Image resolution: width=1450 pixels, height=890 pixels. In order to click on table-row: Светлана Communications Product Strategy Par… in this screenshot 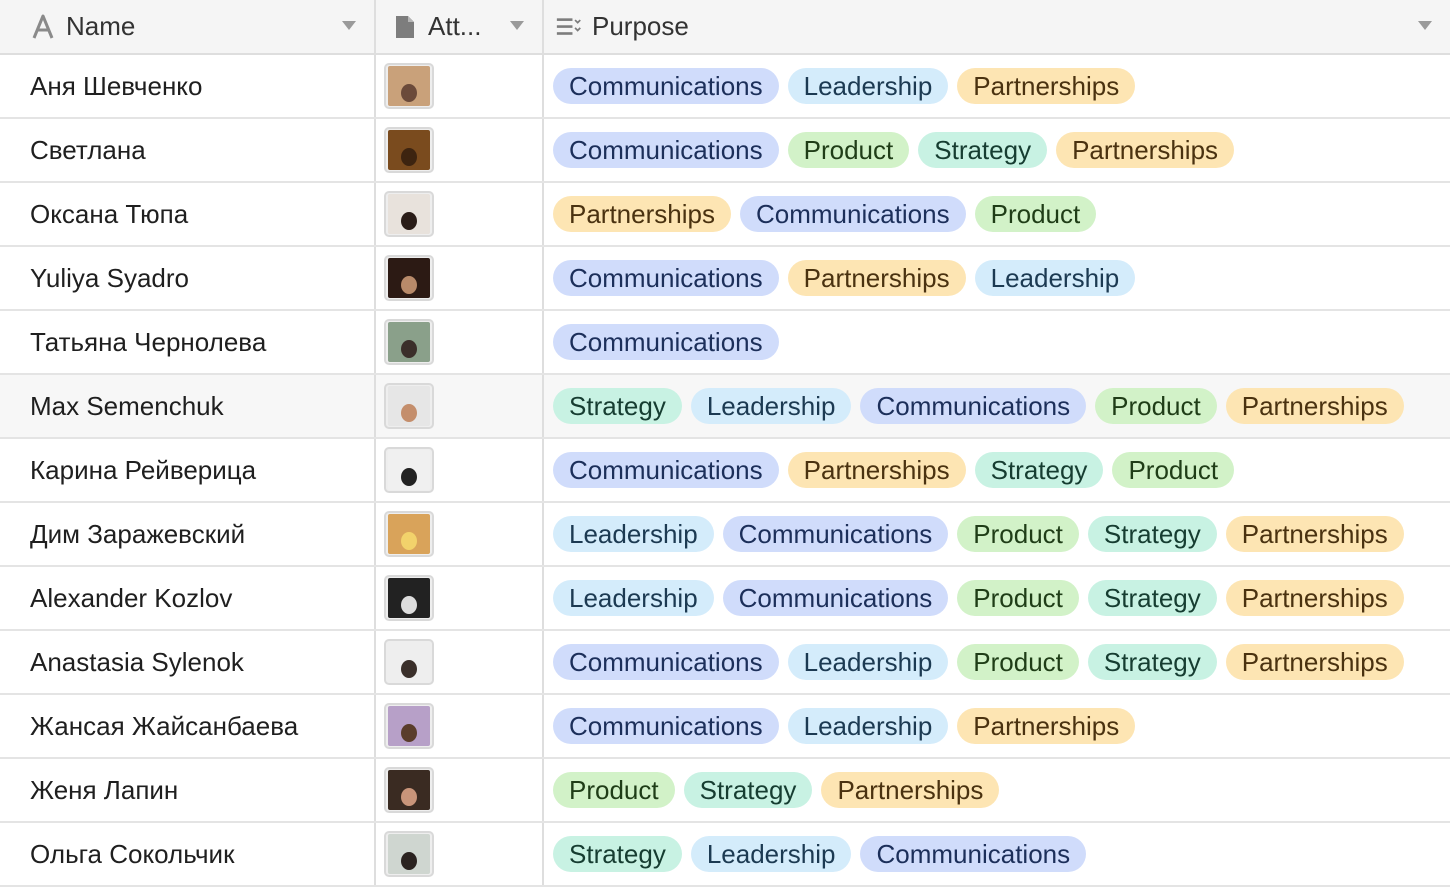, I will do `click(725, 151)`.